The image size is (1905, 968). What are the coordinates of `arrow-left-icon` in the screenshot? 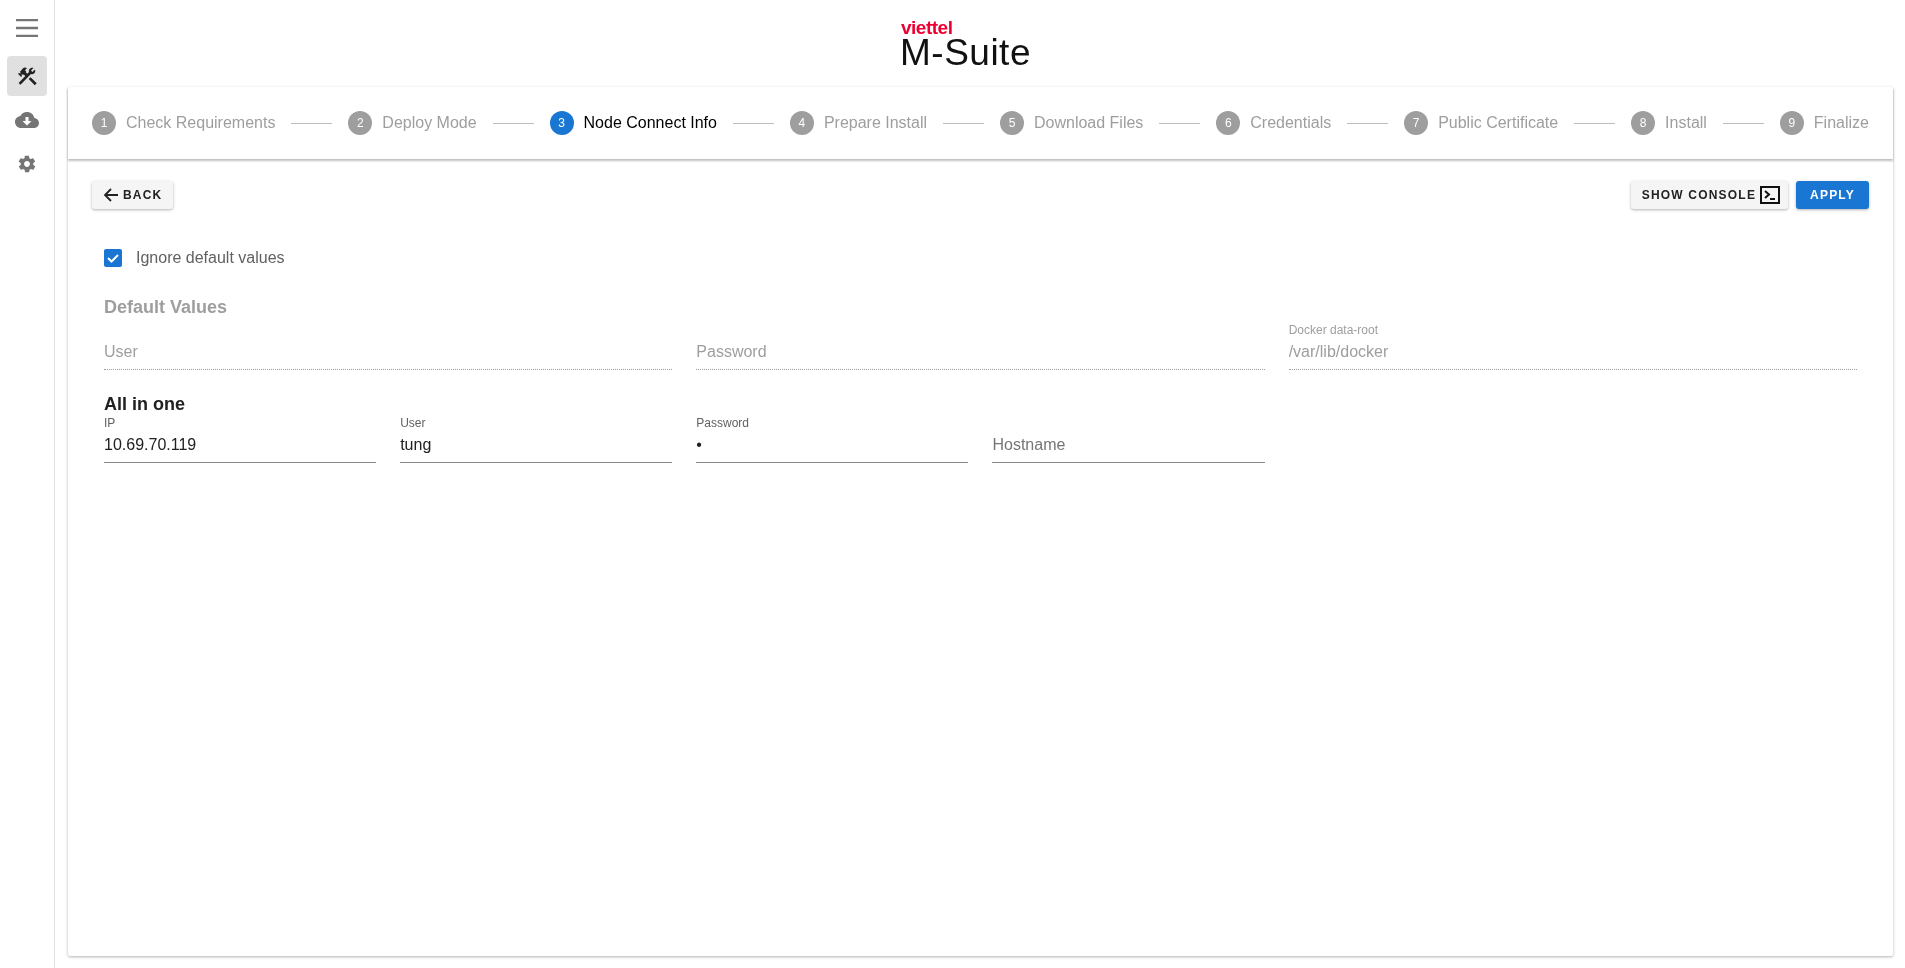 It's located at (111, 195).